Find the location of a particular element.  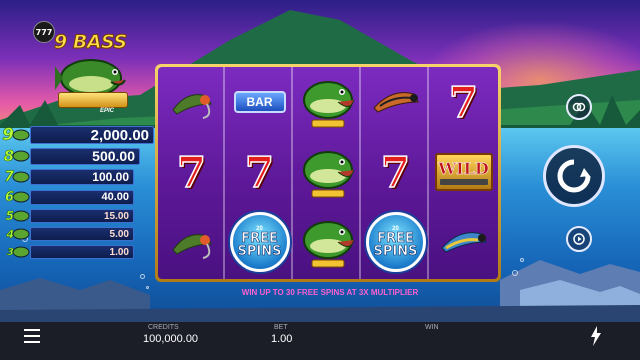

pay-amount: 2,000.00 is located at coordinates (92, 135).